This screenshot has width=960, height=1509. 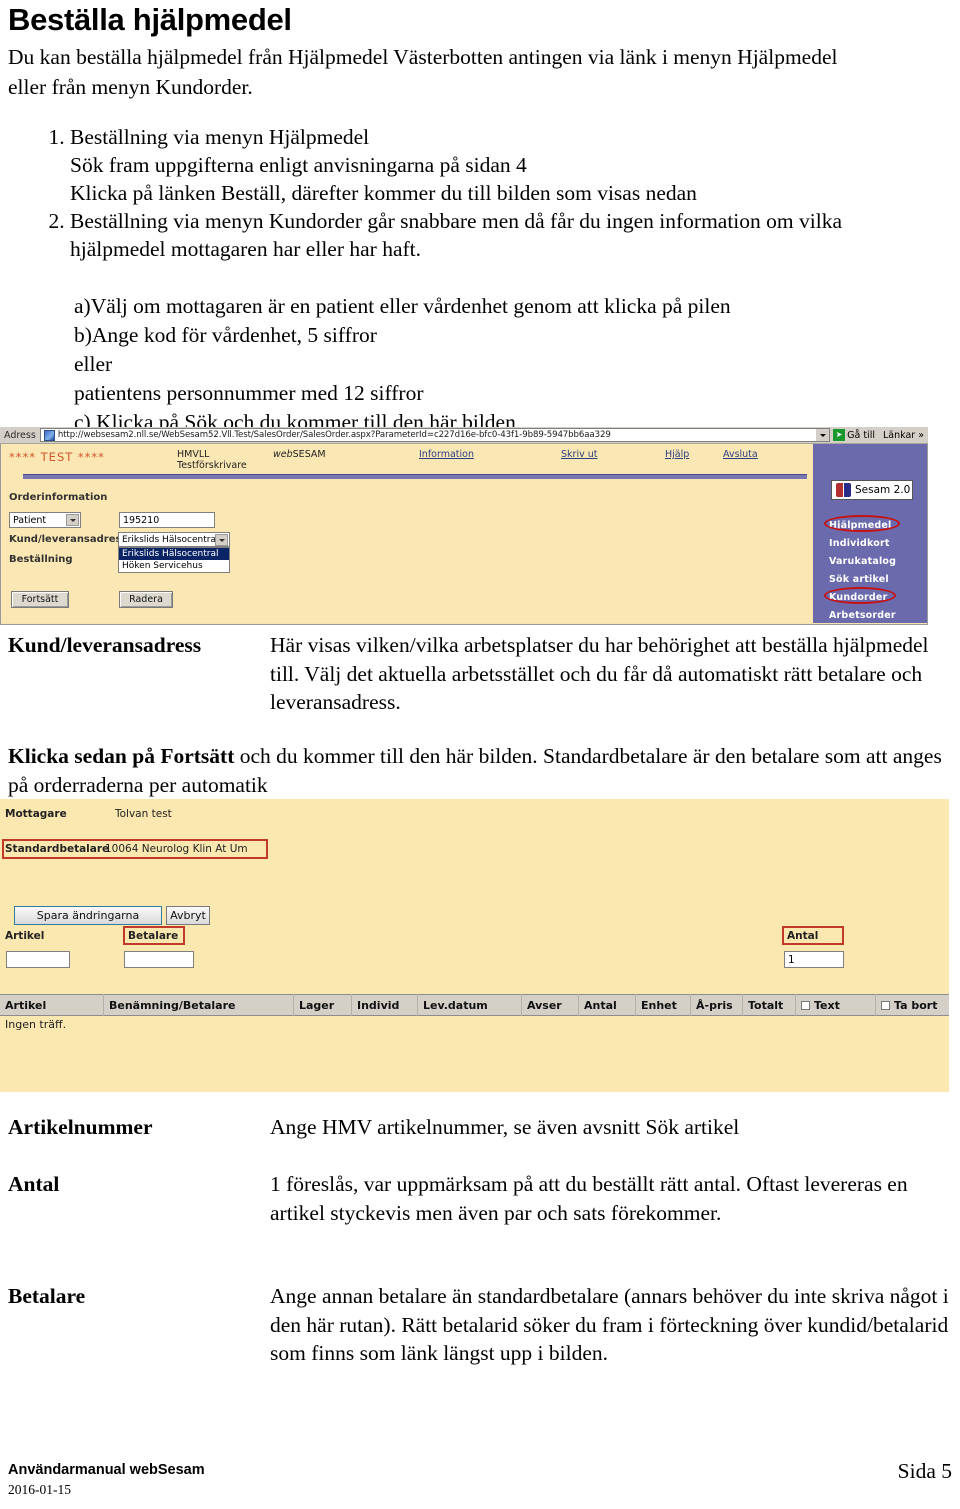 I want to click on column-header-individ: Individ, so click(x=385, y=1005).